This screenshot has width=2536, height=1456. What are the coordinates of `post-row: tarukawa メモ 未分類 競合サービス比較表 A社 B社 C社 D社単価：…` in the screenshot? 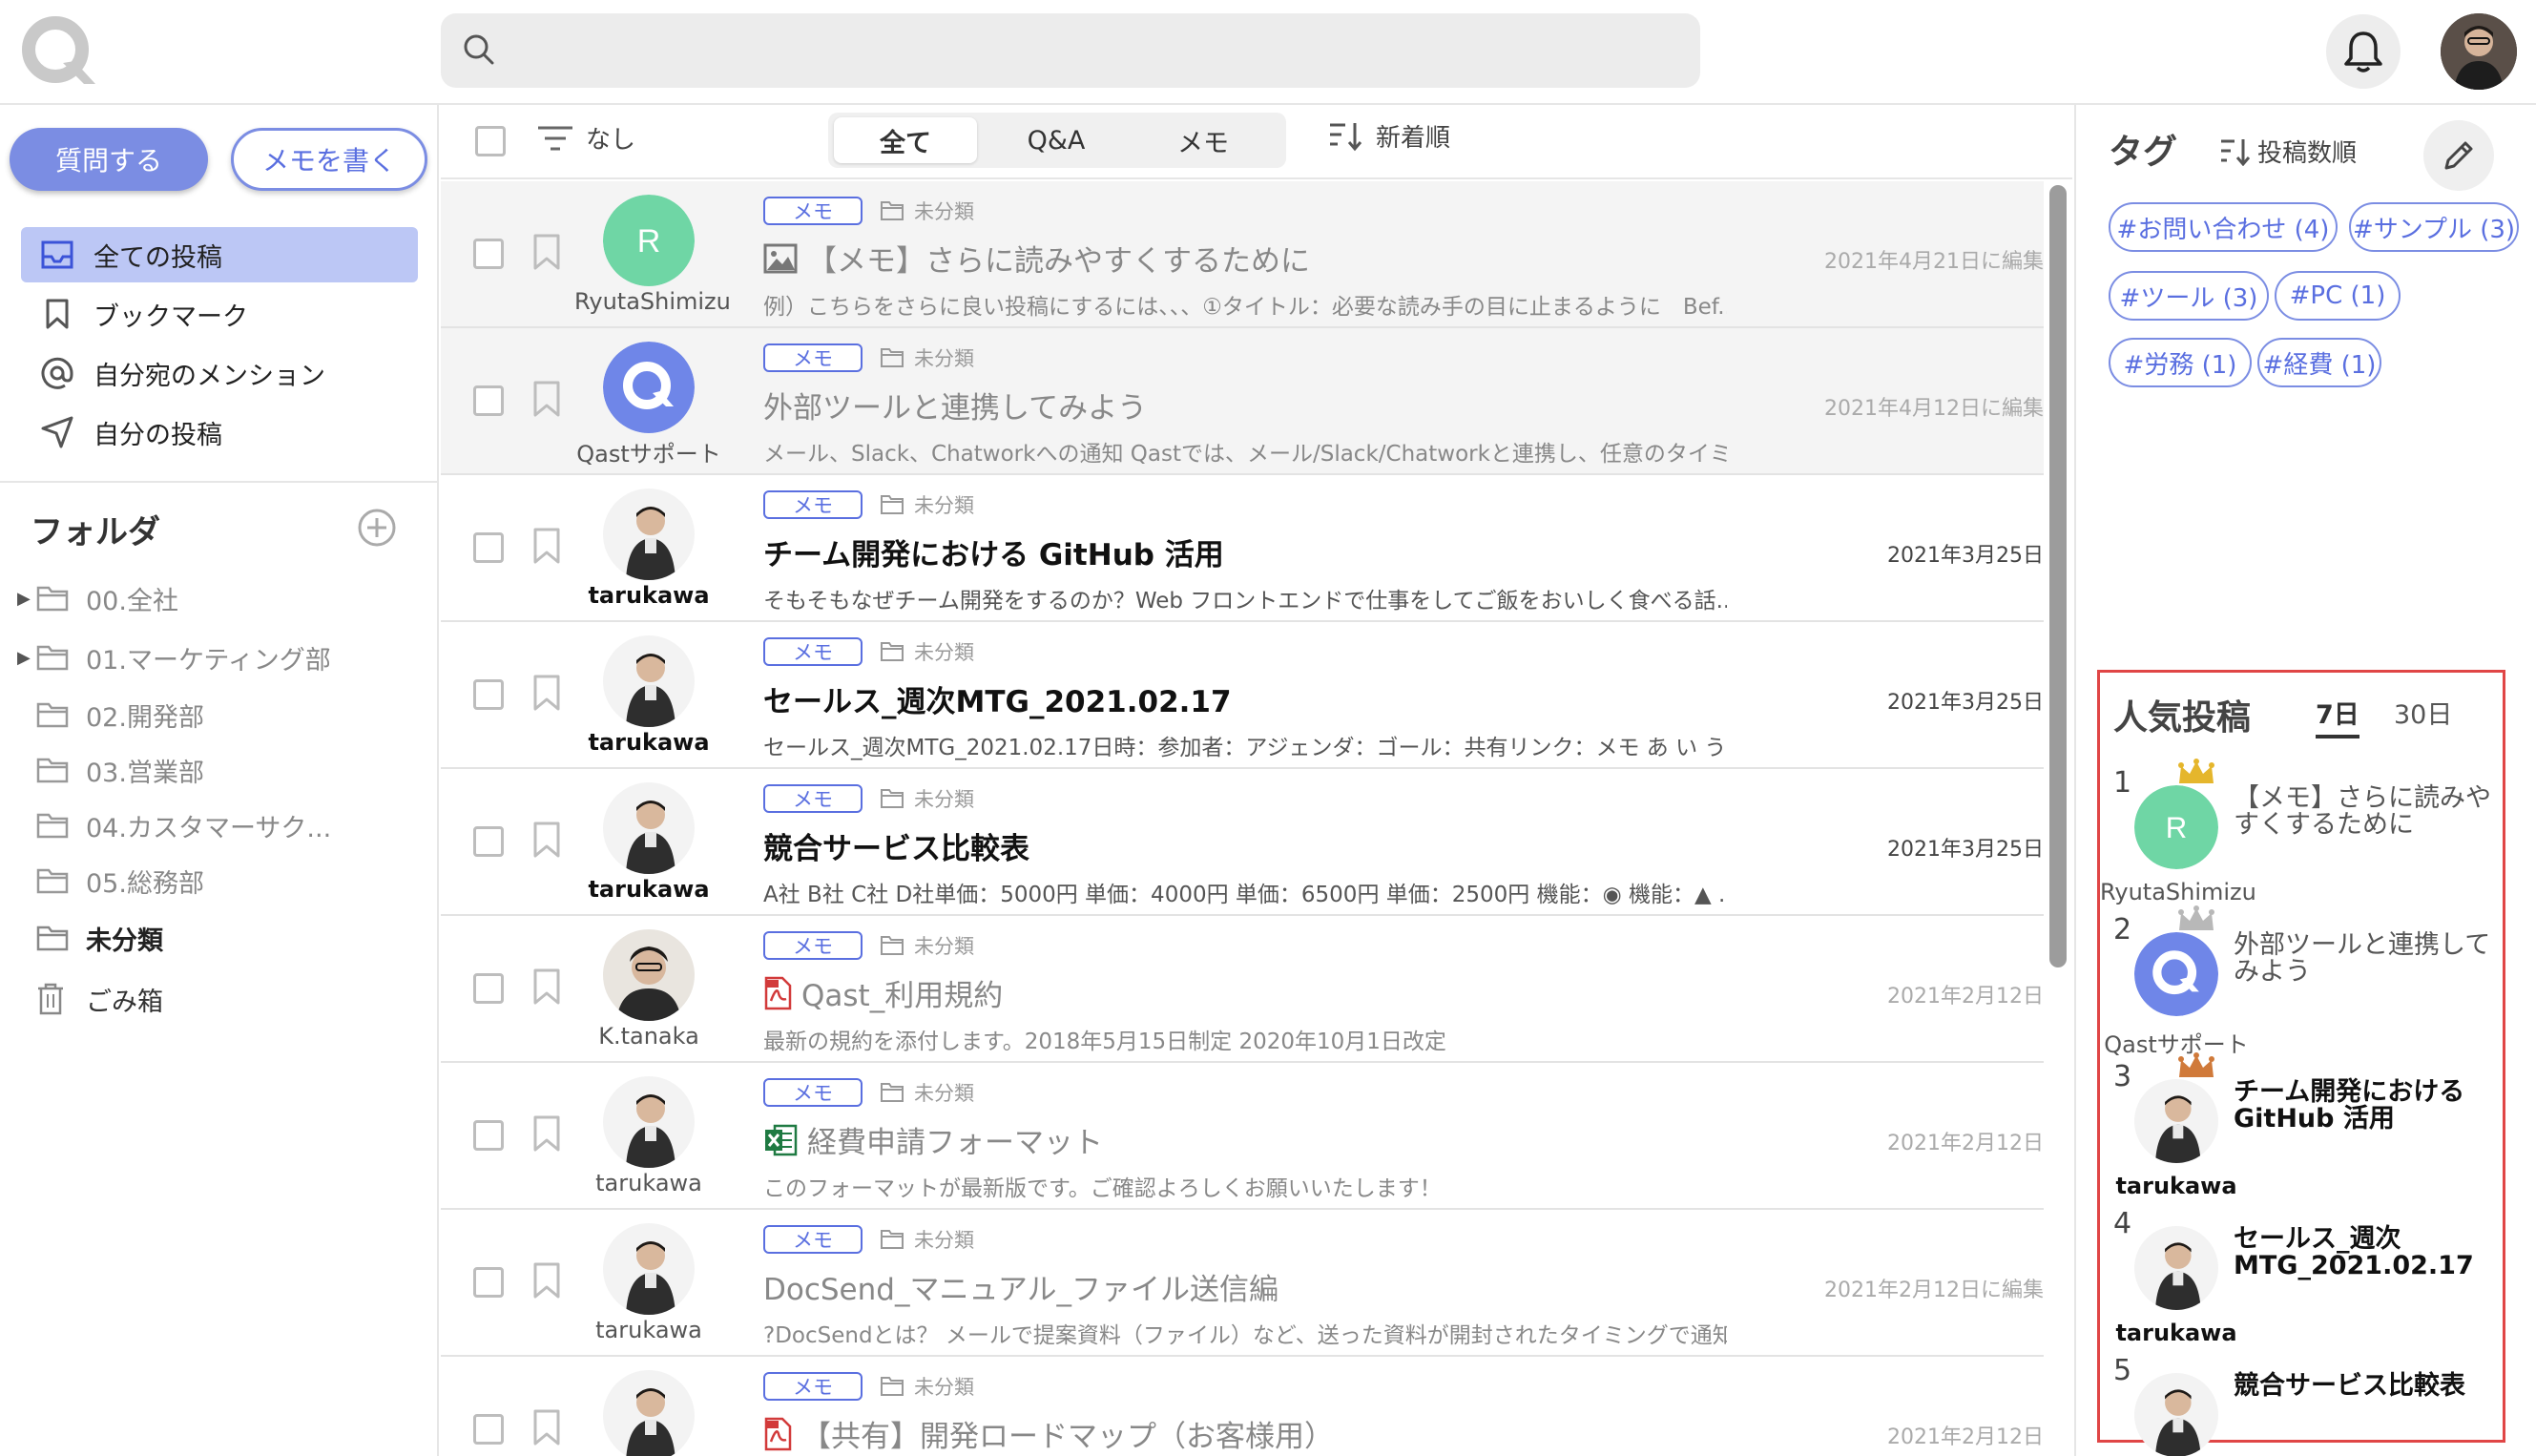 It's located at (1242, 843).